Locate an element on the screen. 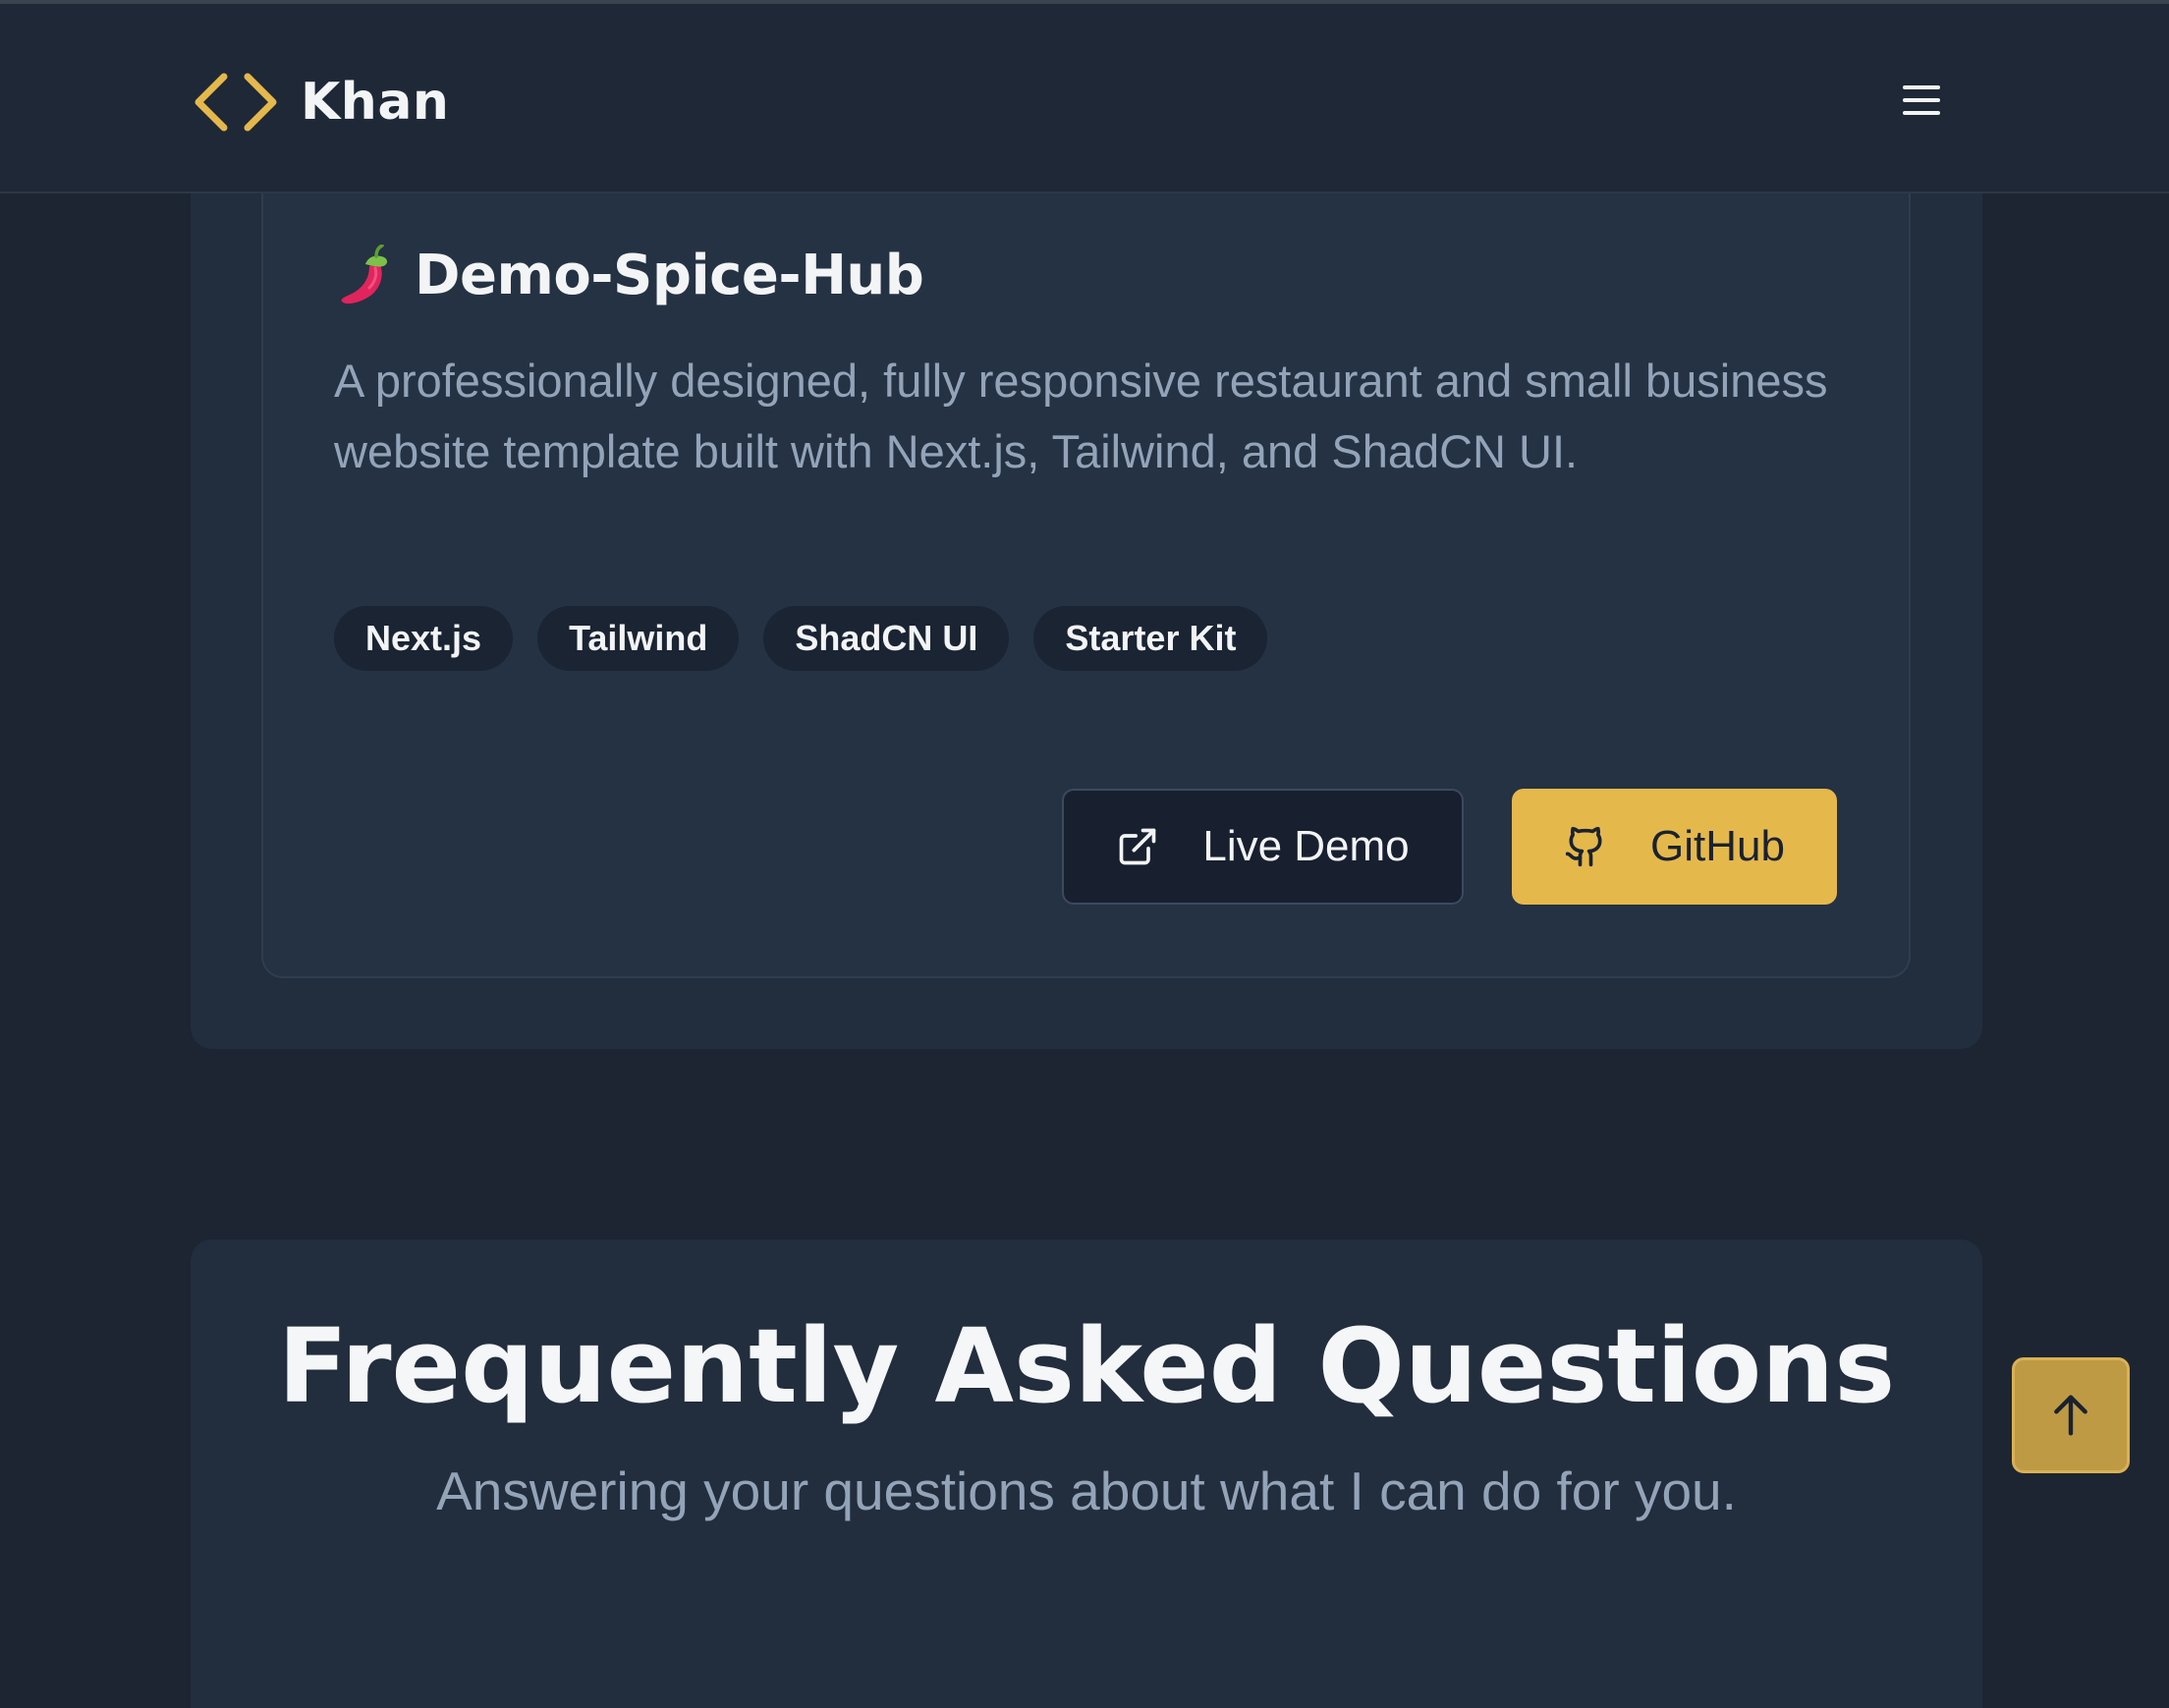  tag-tailwind: Tailwind is located at coordinates (638, 638).